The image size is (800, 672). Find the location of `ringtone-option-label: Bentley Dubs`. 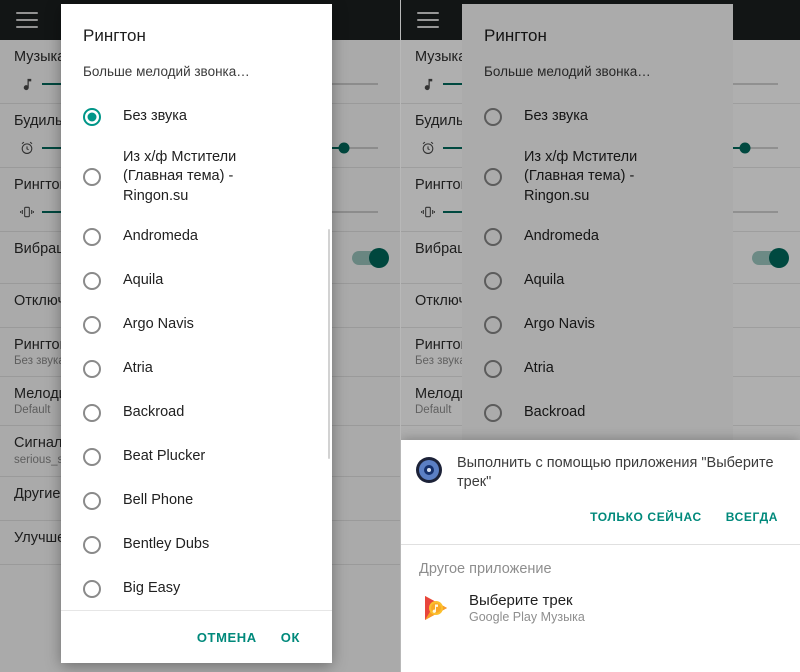

ringtone-option-label: Bentley Dubs is located at coordinates (166, 544).